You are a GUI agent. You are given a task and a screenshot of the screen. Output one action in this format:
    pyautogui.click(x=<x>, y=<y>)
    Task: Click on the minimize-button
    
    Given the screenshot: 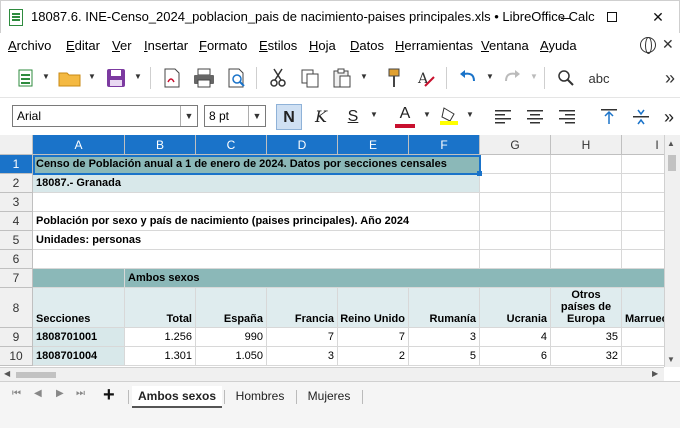 What is the action you would take?
    pyautogui.click(x=566, y=17)
    